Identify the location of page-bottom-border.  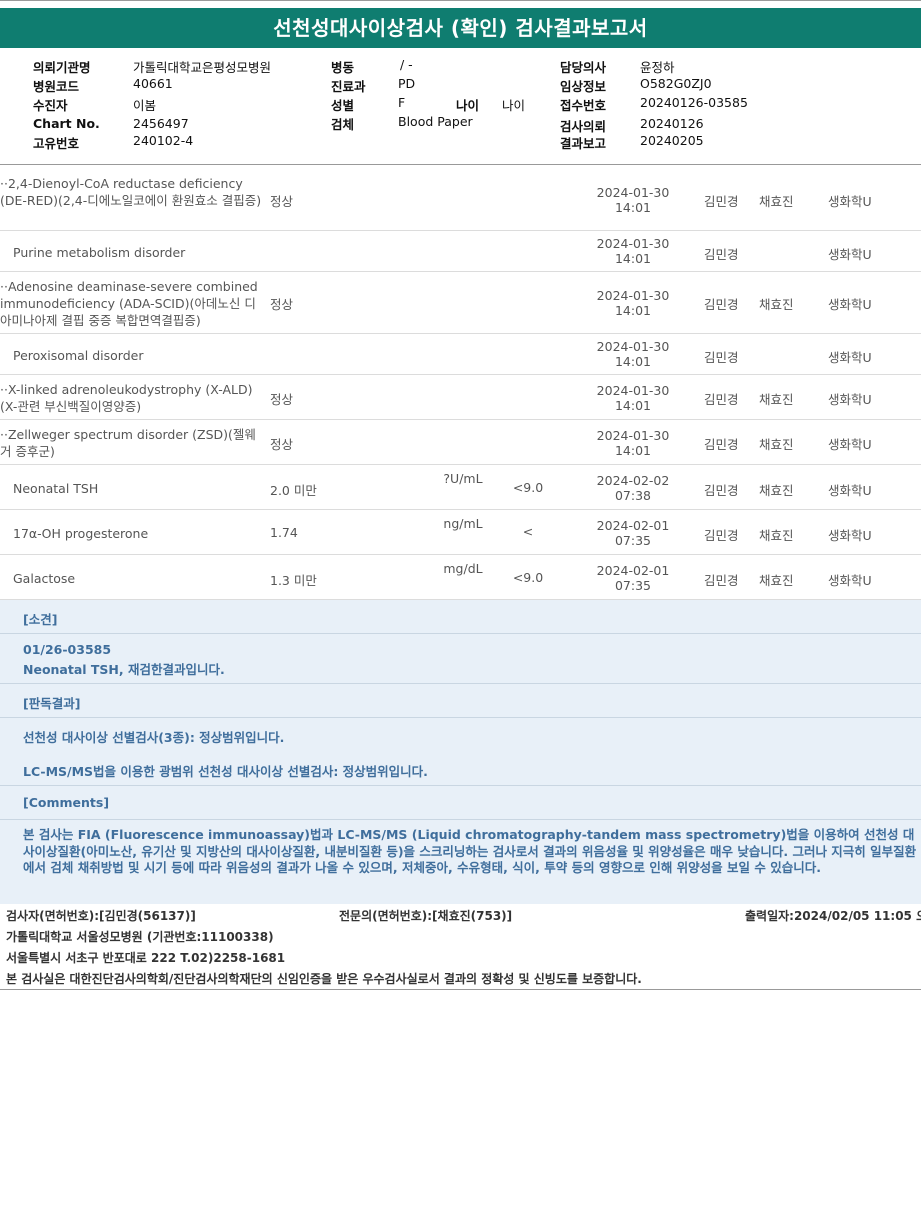
(460, 989).